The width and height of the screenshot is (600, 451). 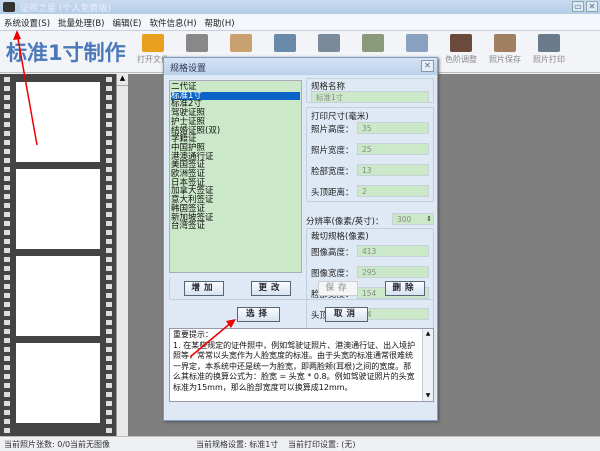 I want to click on status-image: 当前无图像, so click(x=90, y=444).